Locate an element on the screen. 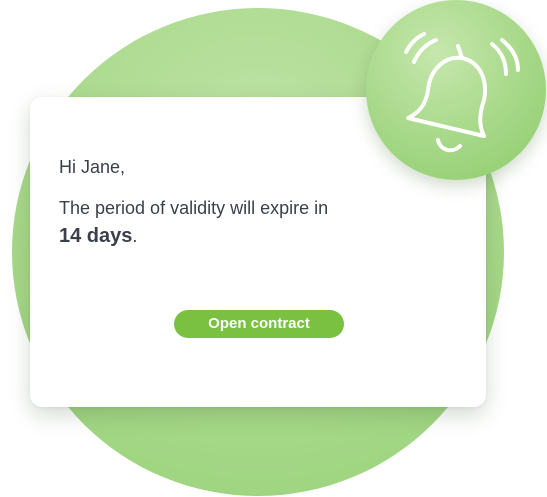 This screenshot has width=547, height=497. bell-badge is located at coordinates (456, 90).